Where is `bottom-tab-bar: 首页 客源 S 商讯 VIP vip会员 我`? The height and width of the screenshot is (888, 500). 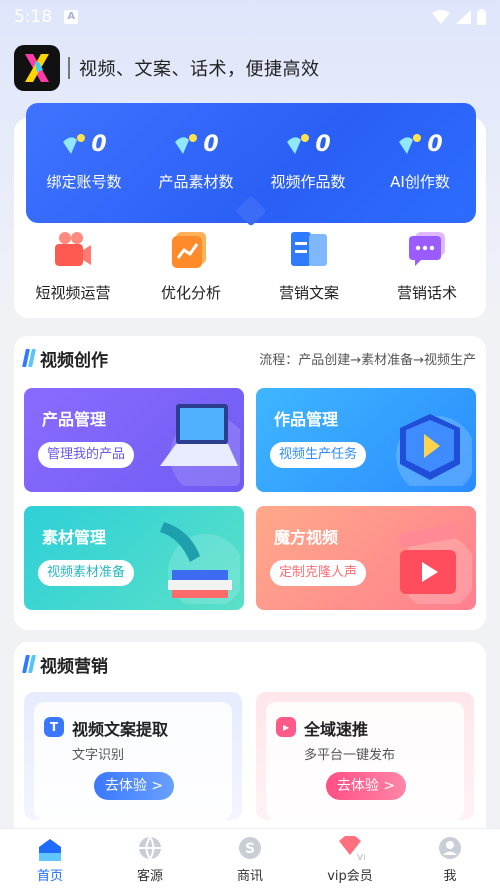
bottom-tab-bar: 首页 客源 S 商讯 VIP vip会员 我 is located at coordinates (250, 858).